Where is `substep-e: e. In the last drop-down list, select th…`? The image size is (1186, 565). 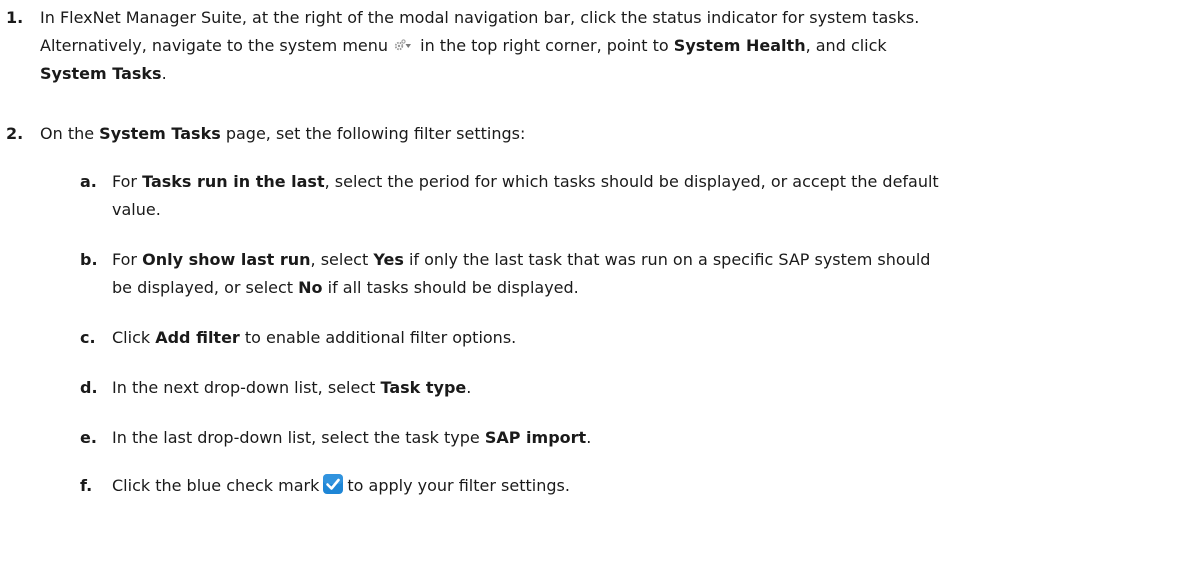
substep-e: e. In the last drop-down list, select th… is located at coordinates (336, 437).